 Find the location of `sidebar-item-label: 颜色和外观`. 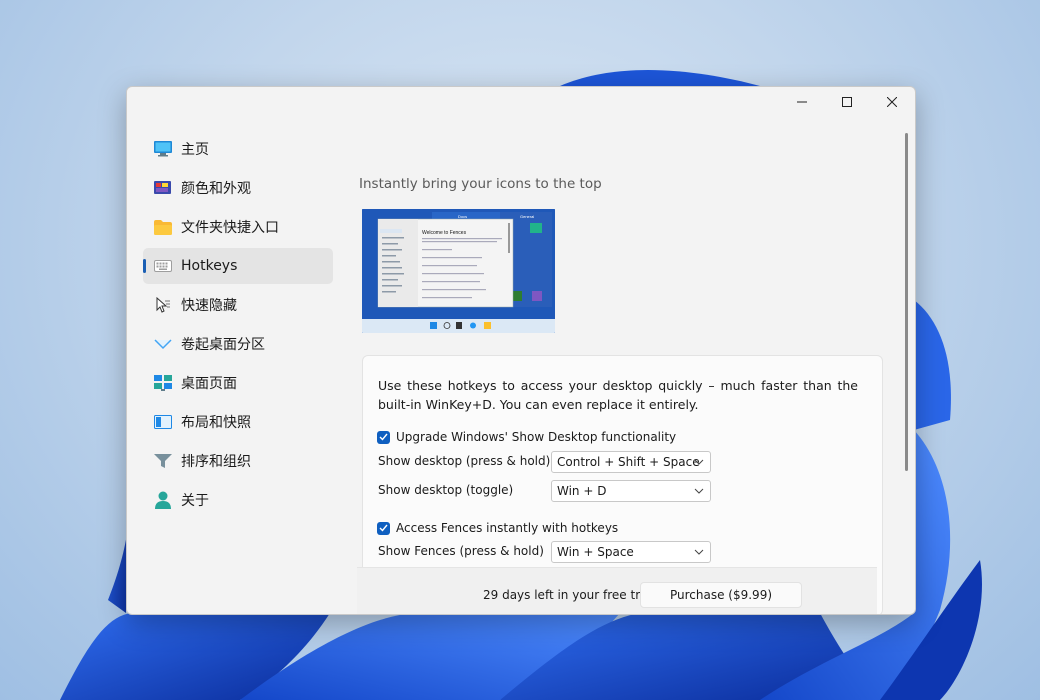

sidebar-item-label: 颜色和外观 is located at coordinates (216, 189).